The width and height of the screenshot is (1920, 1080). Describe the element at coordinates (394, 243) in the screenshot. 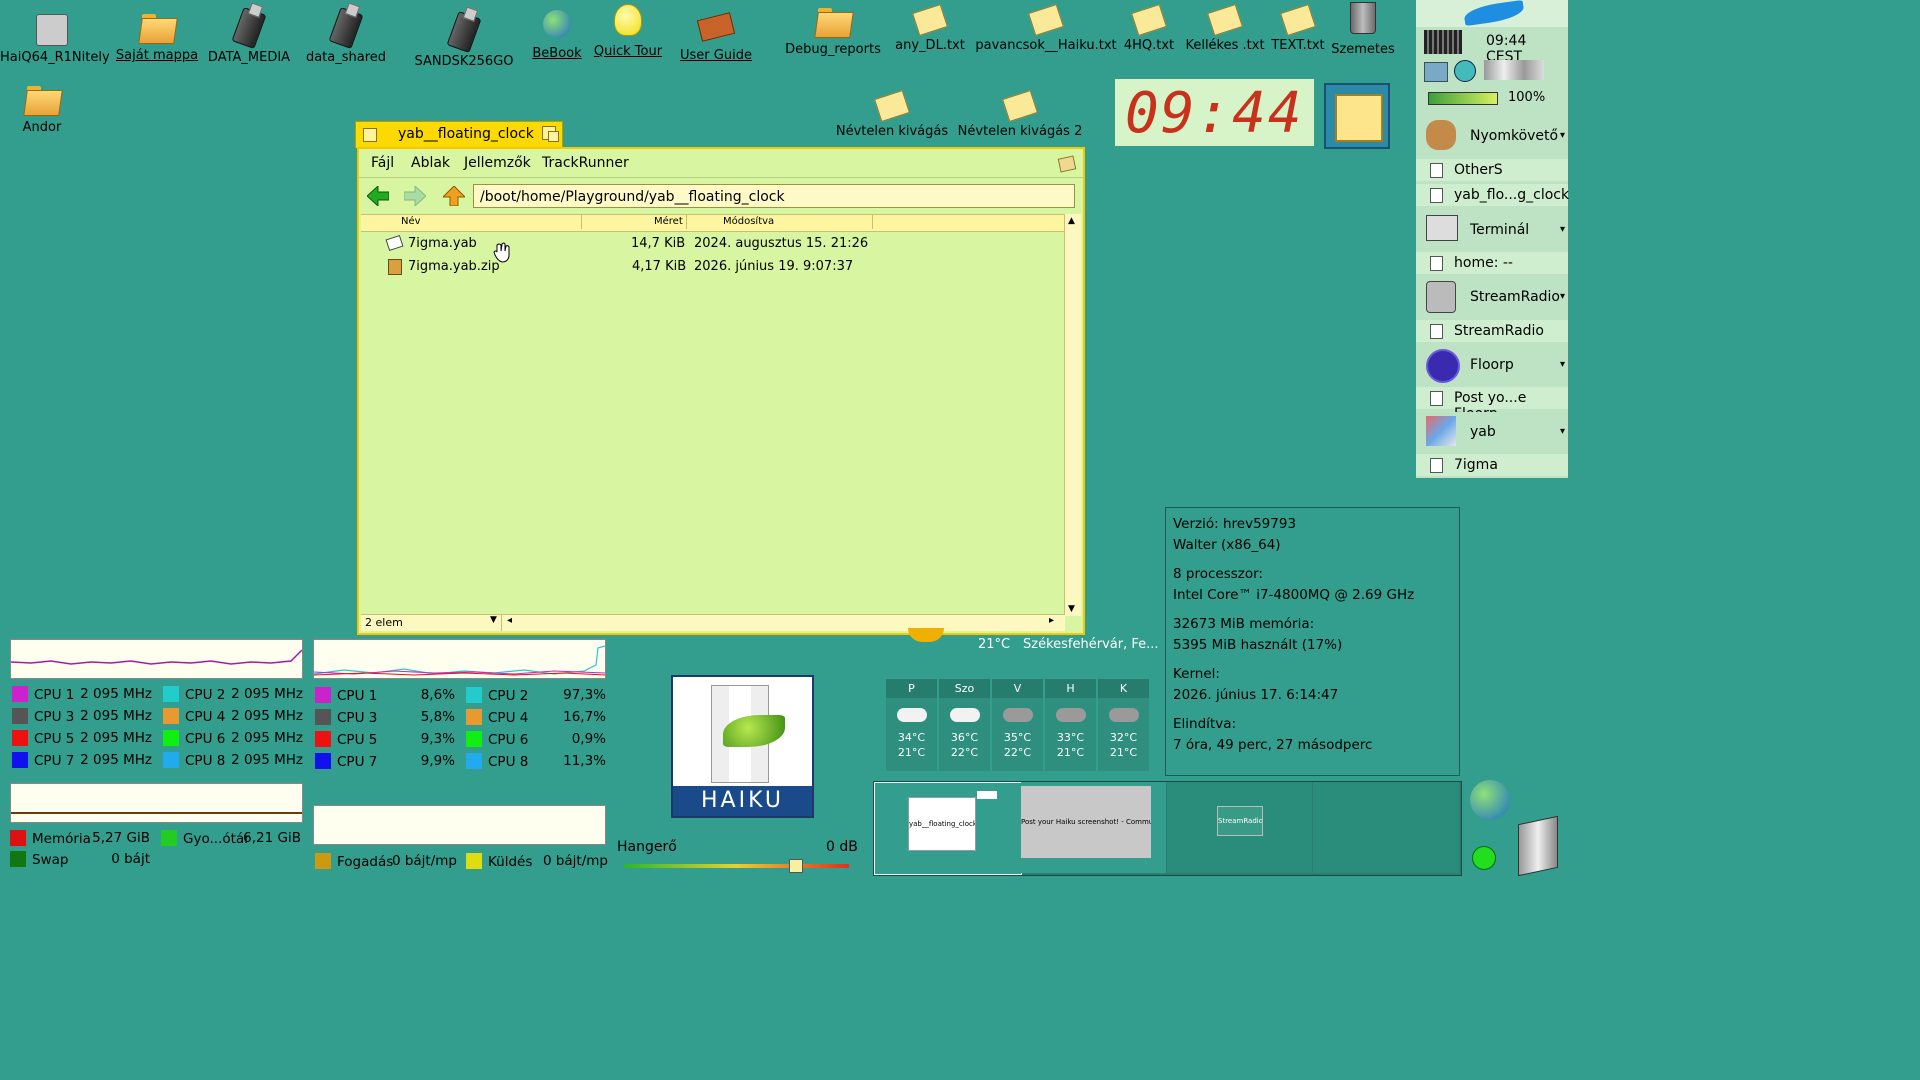

I see `yab-file-icon` at that location.